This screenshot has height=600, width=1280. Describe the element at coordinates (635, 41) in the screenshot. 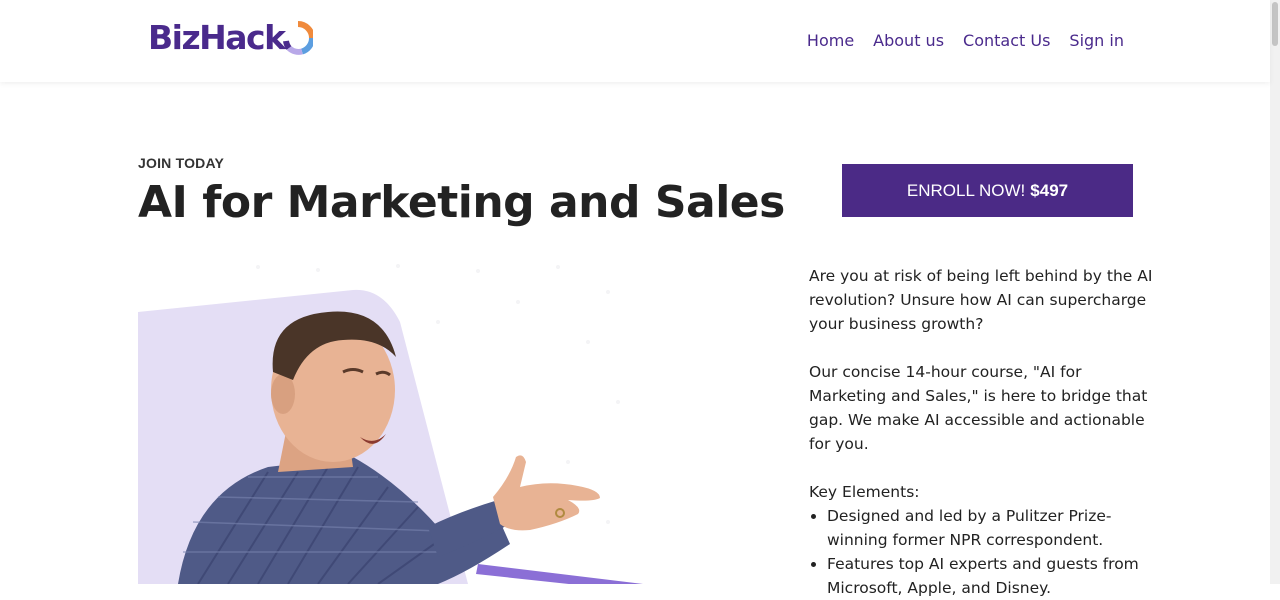

I see `site-header: BizHack Home About us Contact Us Sign in` at that location.